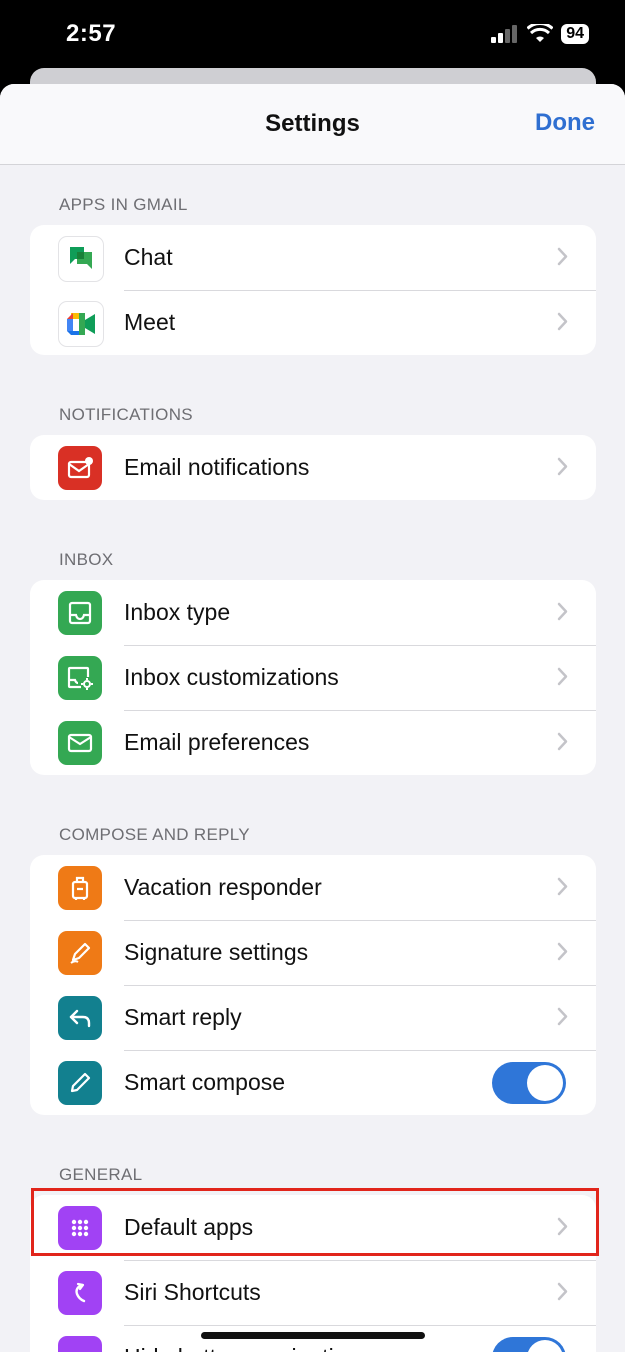  Describe the element at coordinates (177, 612) in the screenshot. I see `settings-row-label: Inbox type` at that location.